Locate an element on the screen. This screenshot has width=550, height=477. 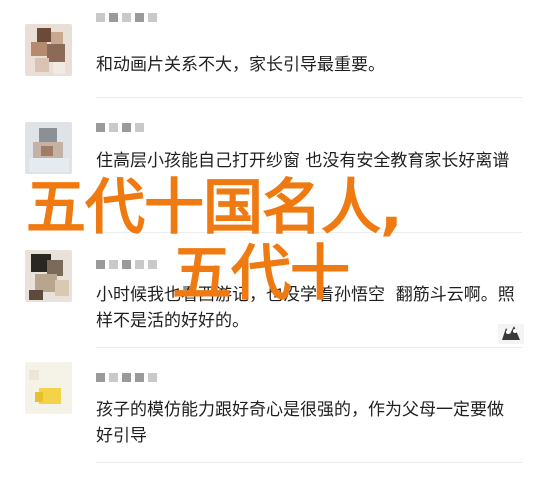
comment-text: 住高层小孩能自己打开纱窗 也没有安全教育家长好离谱 is located at coordinates (303, 161).